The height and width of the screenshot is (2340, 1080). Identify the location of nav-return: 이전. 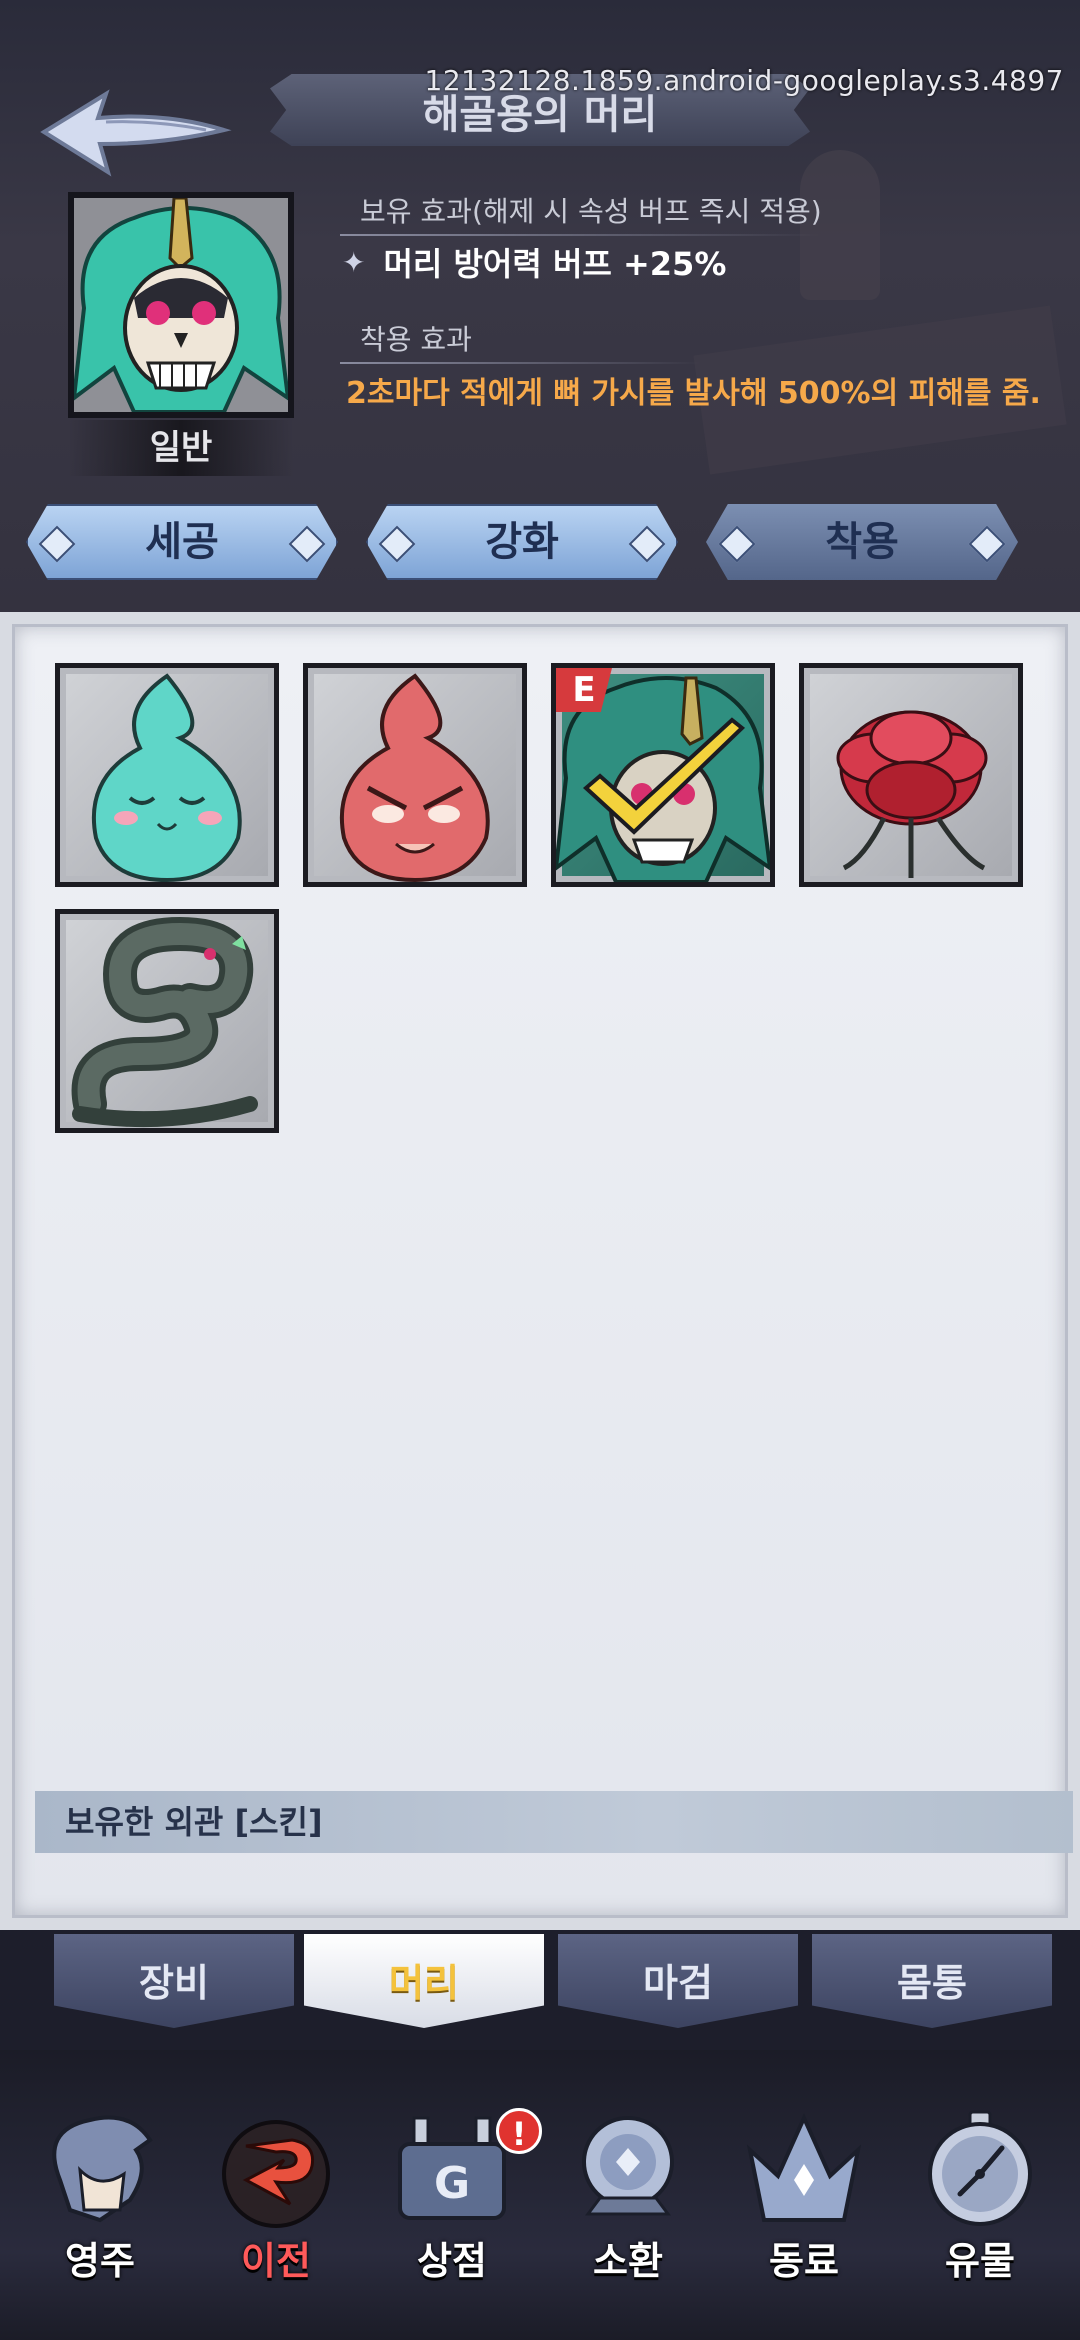
(276, 2195).